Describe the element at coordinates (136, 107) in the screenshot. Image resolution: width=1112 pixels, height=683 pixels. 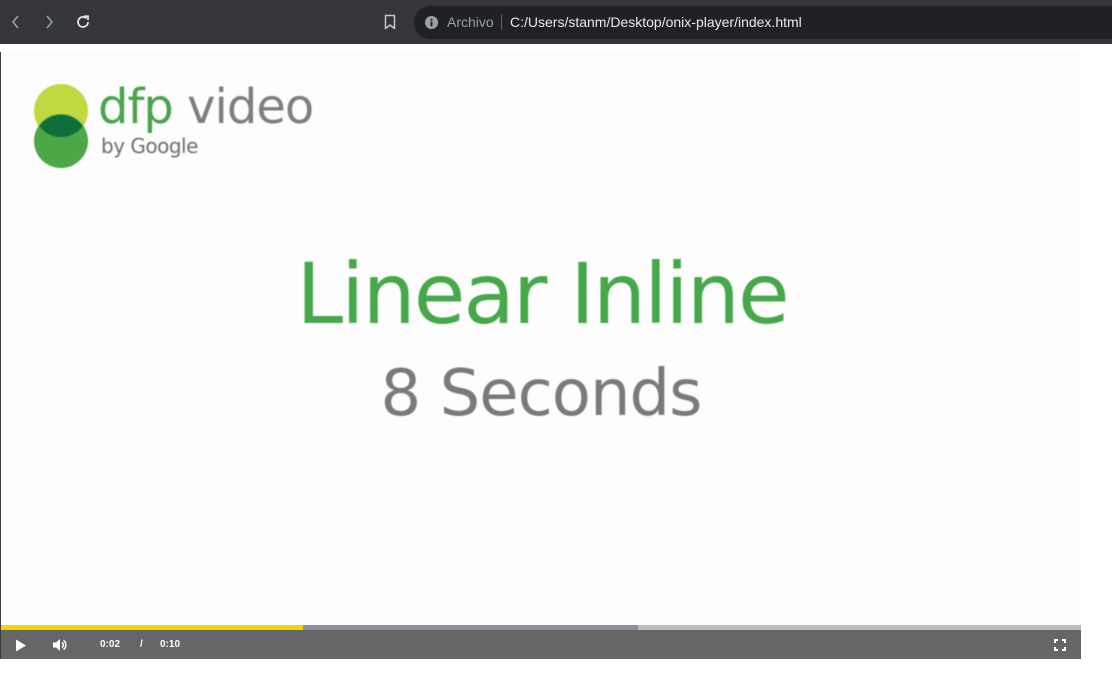
I see `logo-dfp-text: dfp` at that location.